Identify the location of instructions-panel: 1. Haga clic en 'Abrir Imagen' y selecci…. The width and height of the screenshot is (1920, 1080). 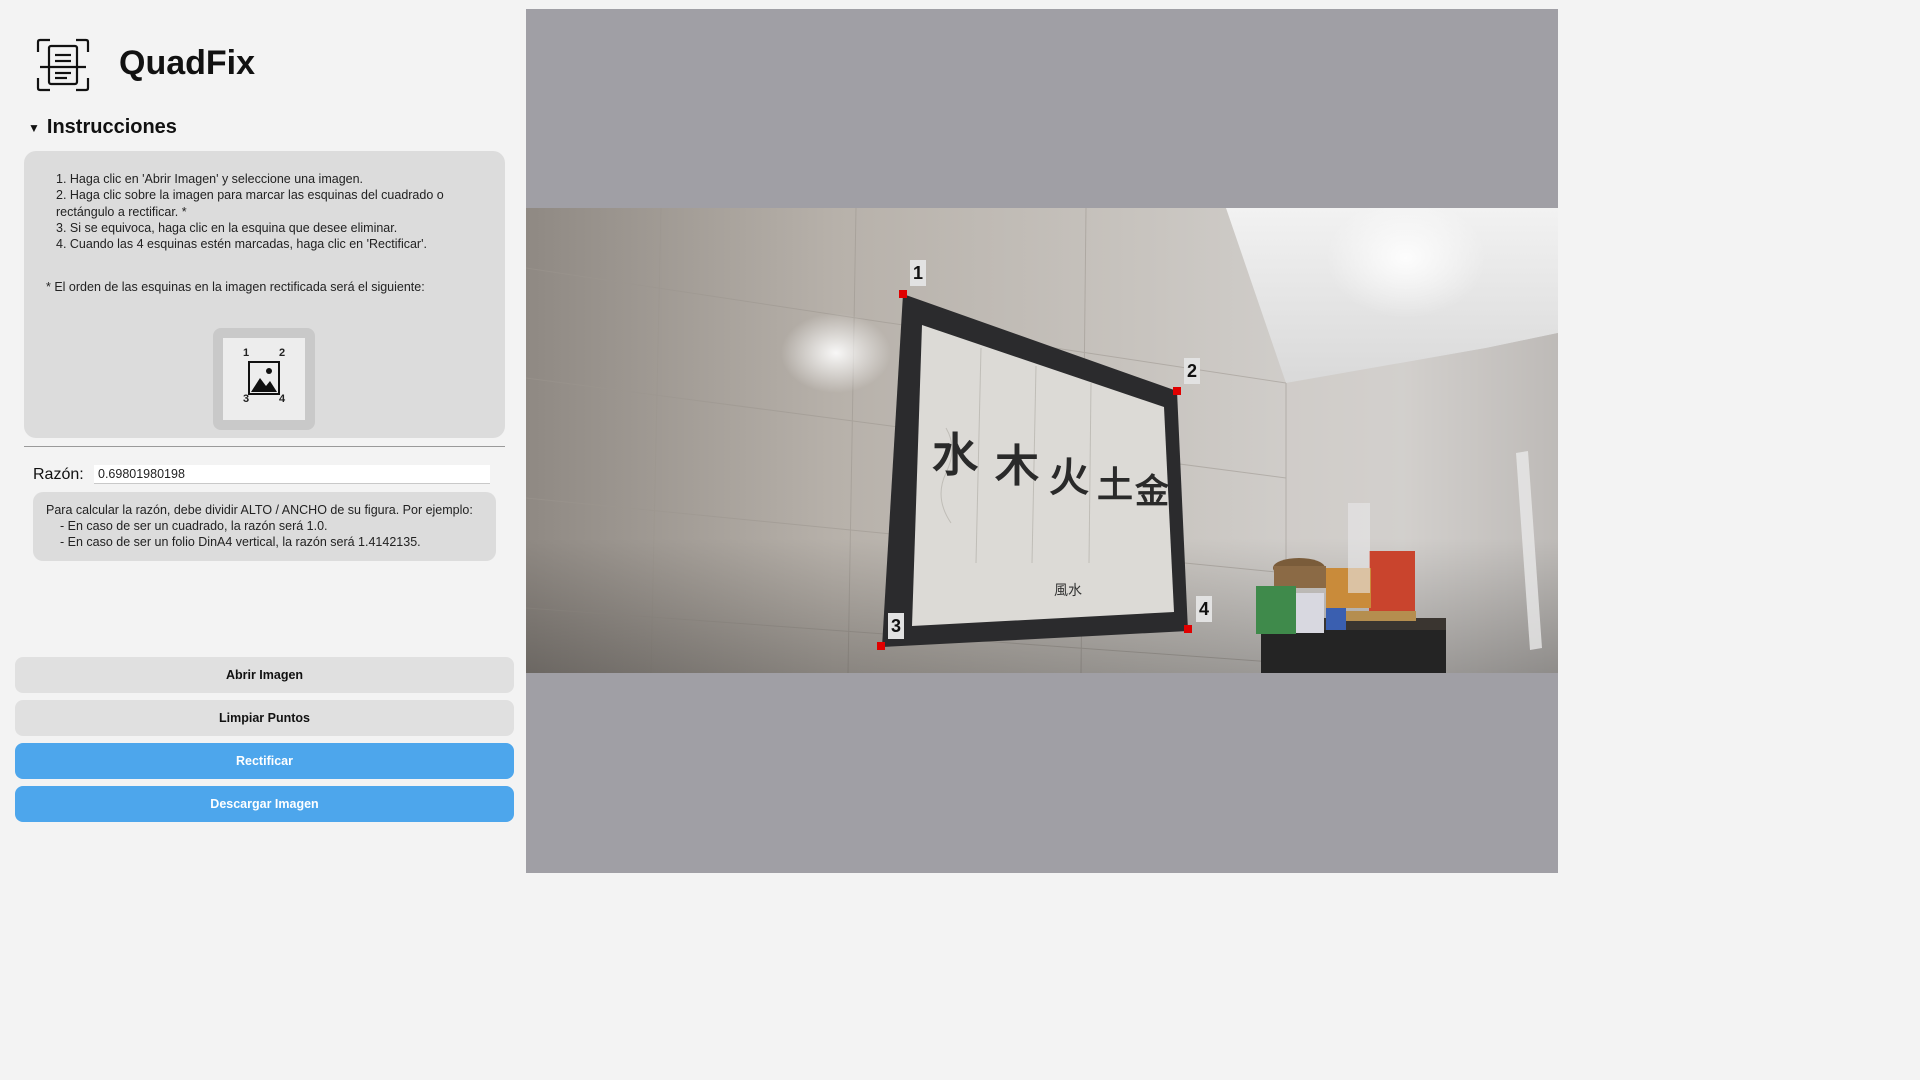
(264, 294).